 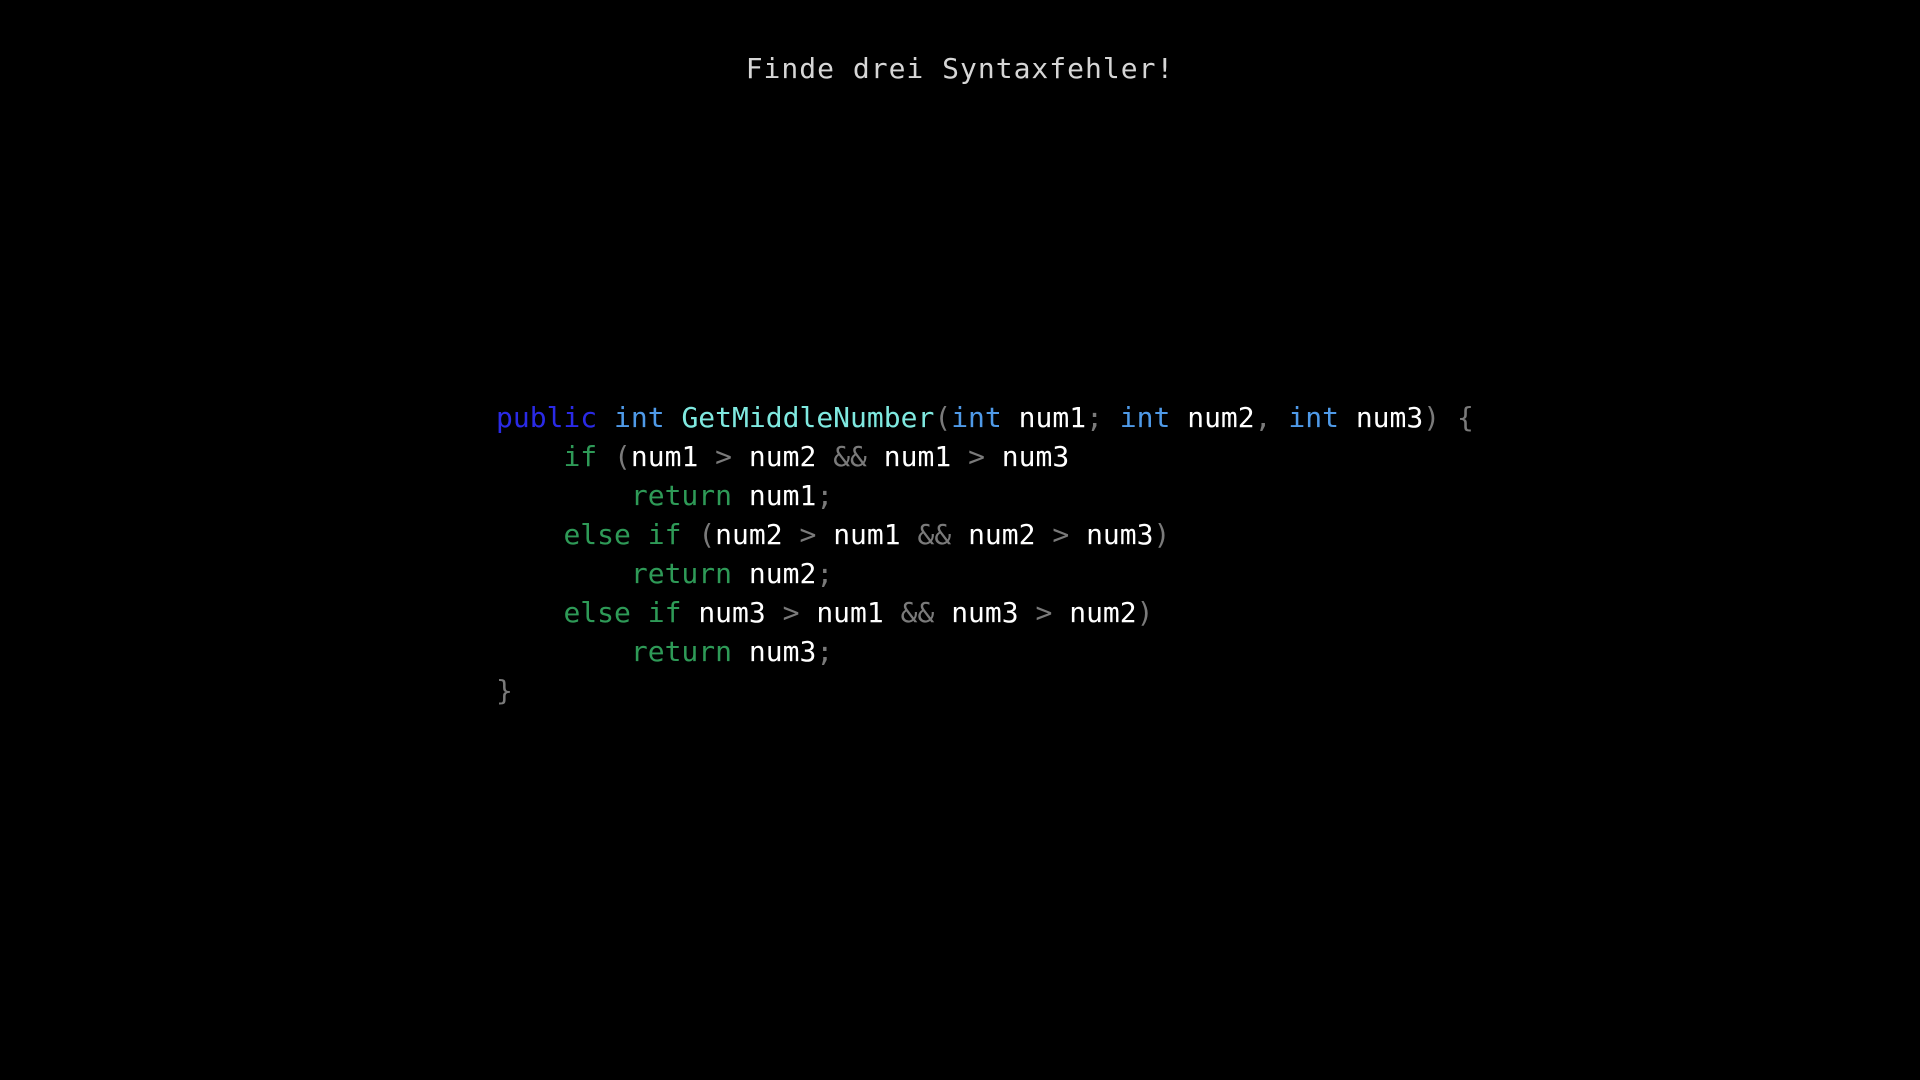 I want to click on code-token-punctuation: }, so click(x=504, y=690).